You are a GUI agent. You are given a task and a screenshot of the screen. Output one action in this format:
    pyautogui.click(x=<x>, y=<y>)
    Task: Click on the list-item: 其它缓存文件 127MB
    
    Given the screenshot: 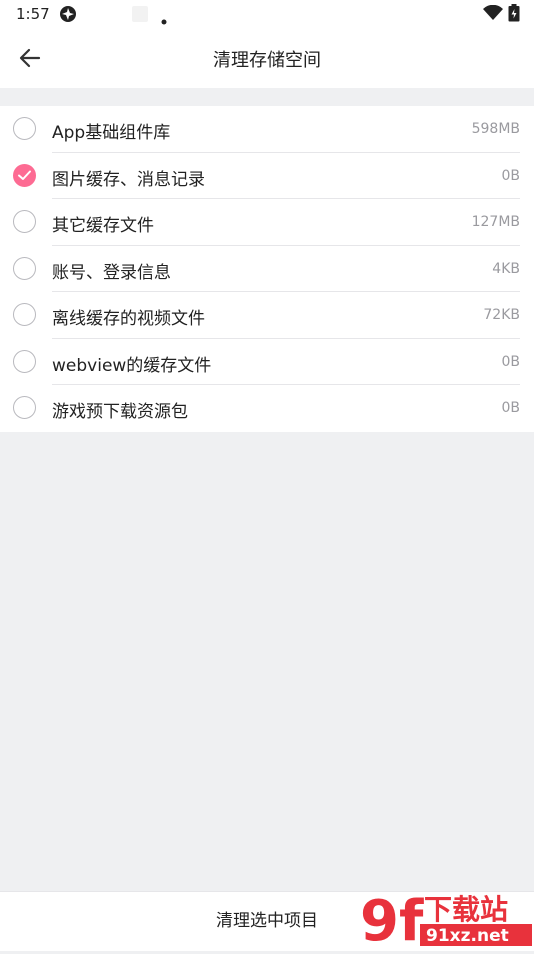 What is the action you would take?
    pyautogui.click(x=267, y=222)
    